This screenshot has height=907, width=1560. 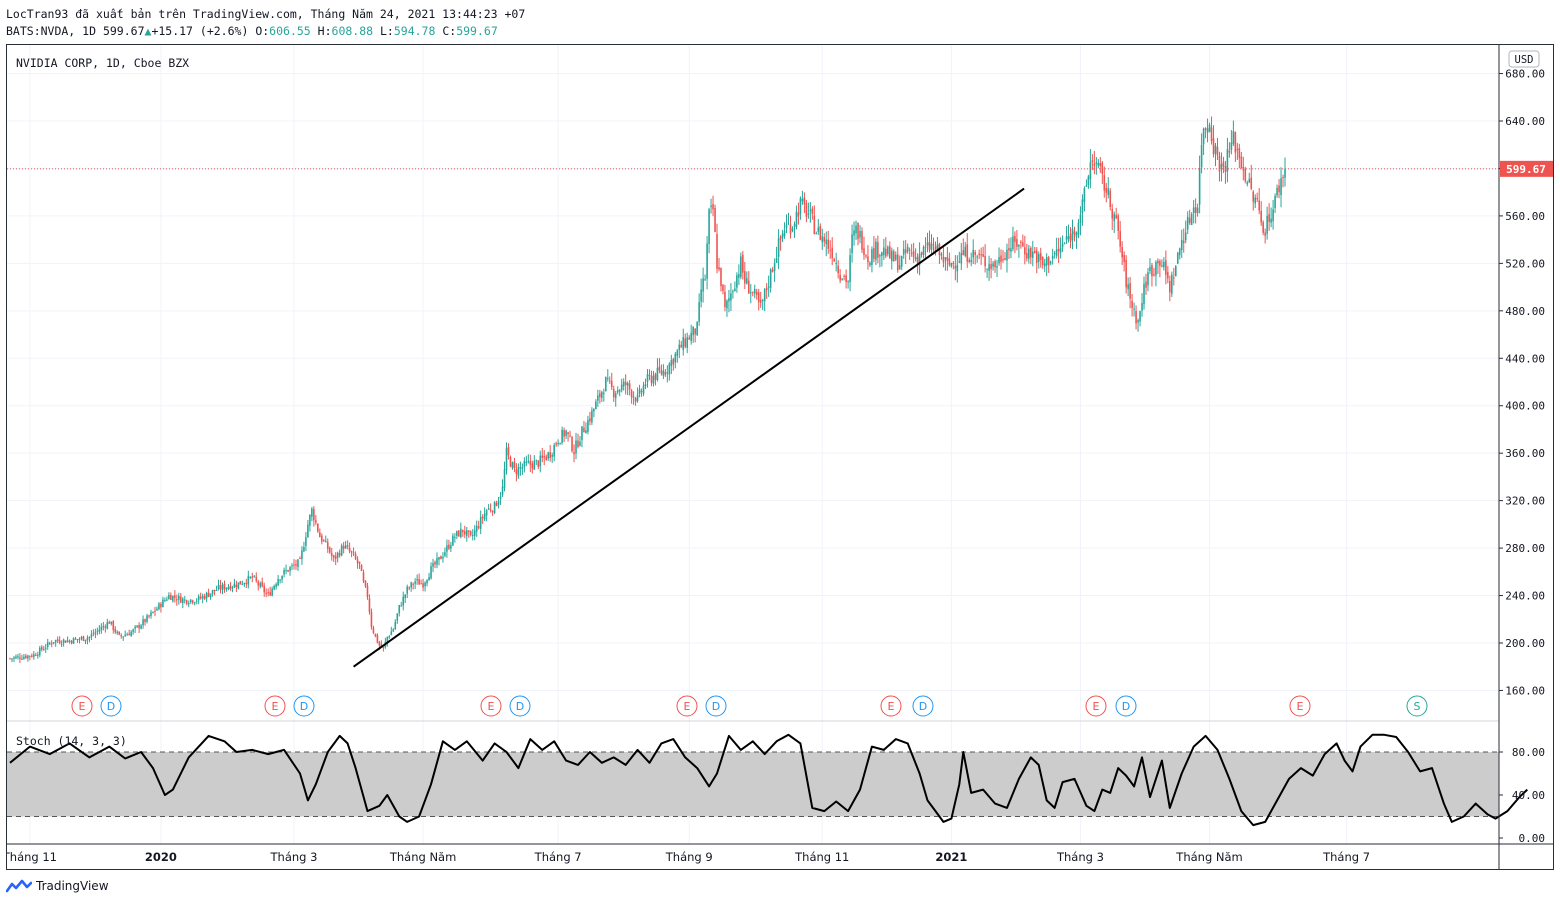 I want to click on event-markers: EDEDEDEDEDEDES, so click(x=749, y=706).